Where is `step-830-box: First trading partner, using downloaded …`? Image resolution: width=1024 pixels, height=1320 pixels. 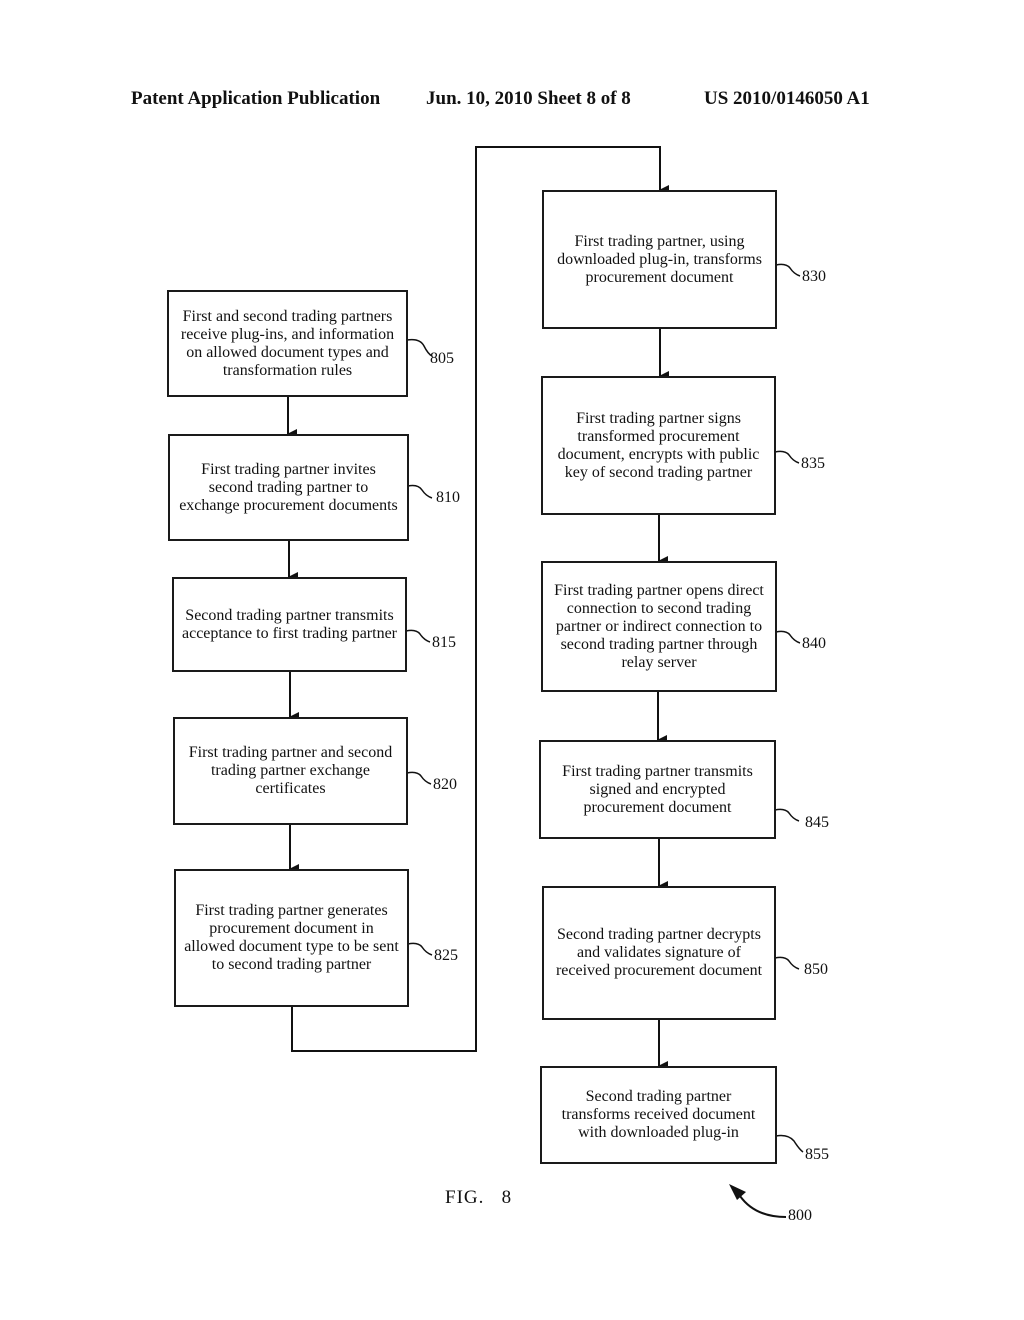
step-830-box: First trading partner, using downloaded … is located at coordinates (659, 259).